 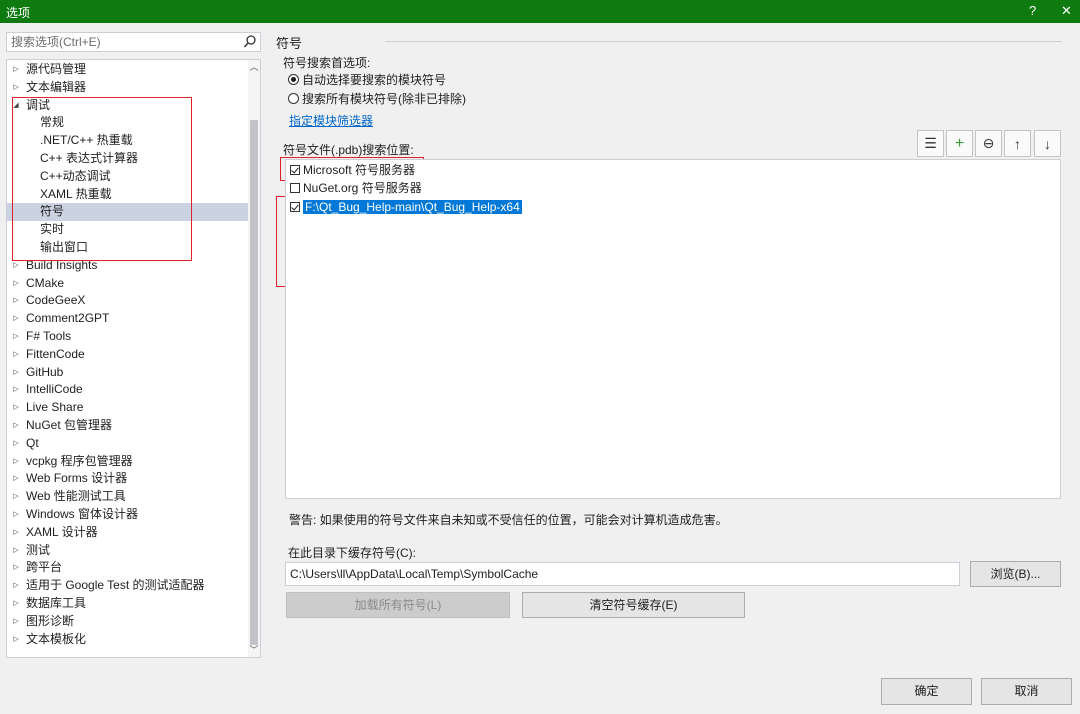 I want to click on options-search-box, so click(x=133, y=42).